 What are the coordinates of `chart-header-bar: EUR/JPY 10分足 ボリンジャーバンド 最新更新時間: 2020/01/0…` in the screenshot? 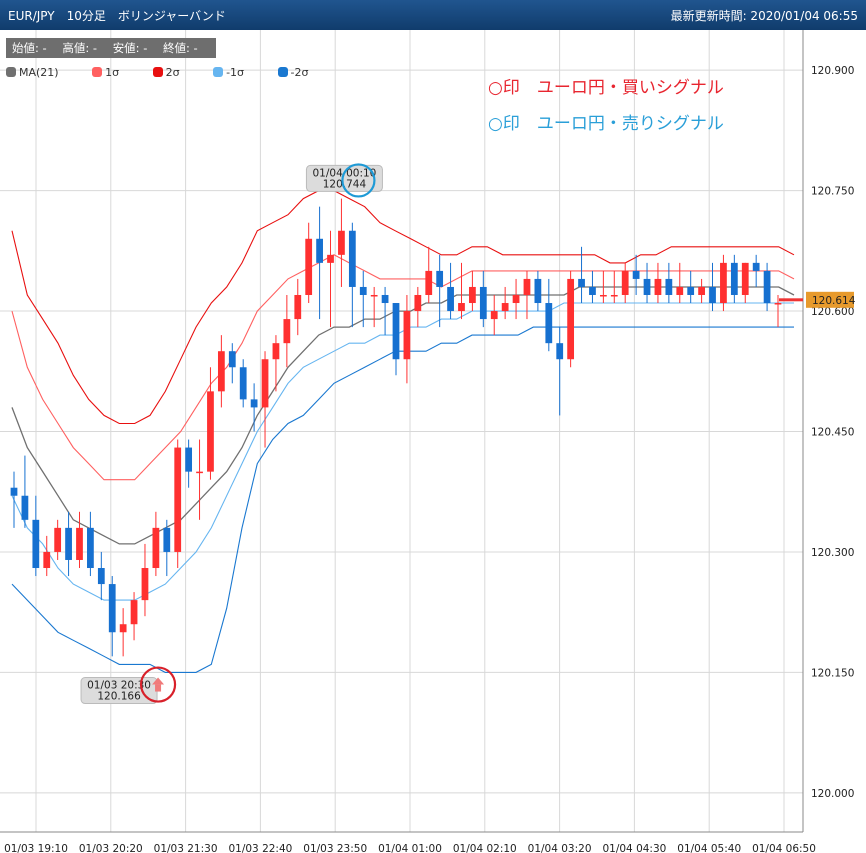 It's located at (433, 15).